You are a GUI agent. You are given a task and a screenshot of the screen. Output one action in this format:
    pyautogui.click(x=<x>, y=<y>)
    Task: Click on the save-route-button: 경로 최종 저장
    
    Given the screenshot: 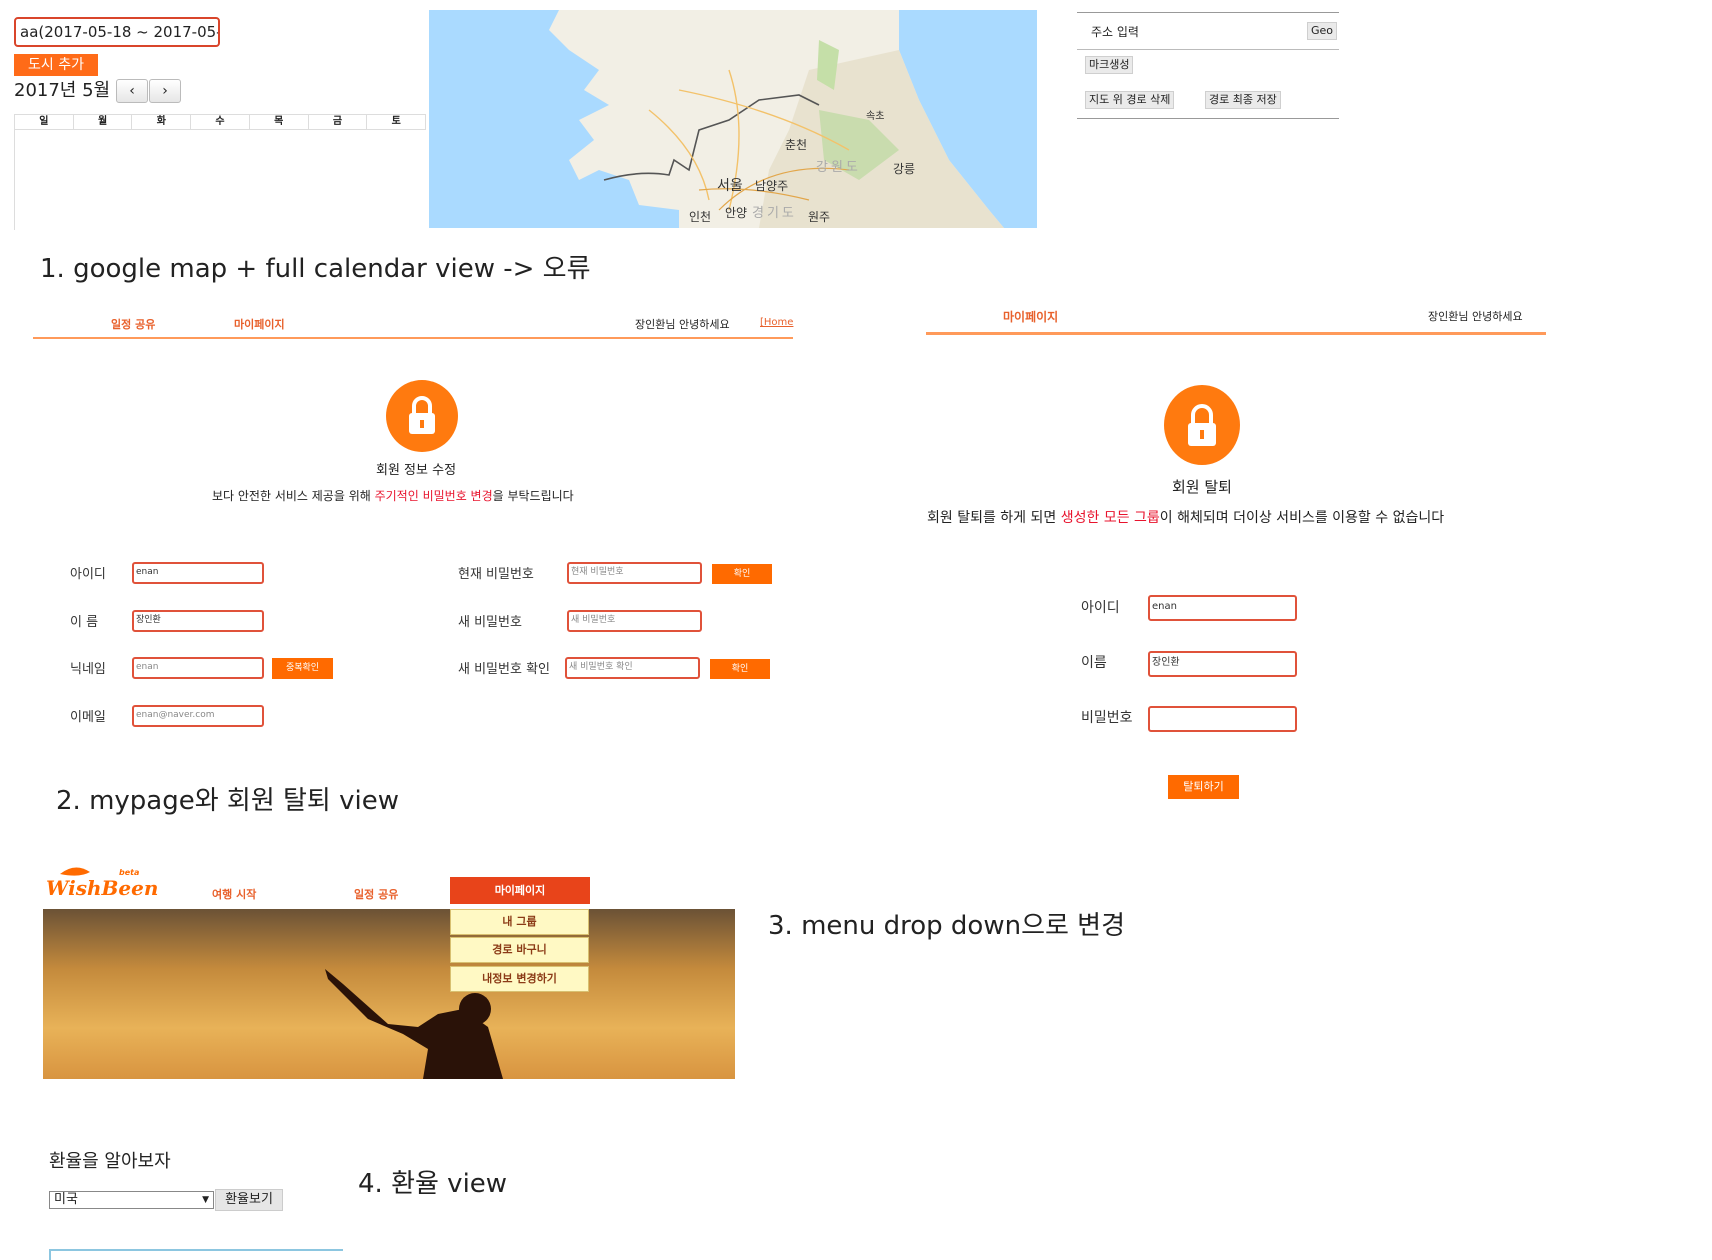 What is the action you would take?
    pyautogui.click(x=1243, y=100)
    